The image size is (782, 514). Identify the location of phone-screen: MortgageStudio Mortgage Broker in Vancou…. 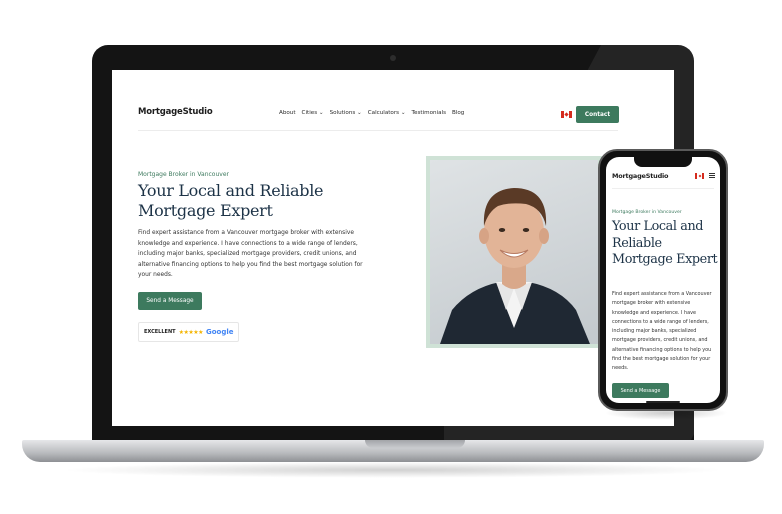
(663, 280).